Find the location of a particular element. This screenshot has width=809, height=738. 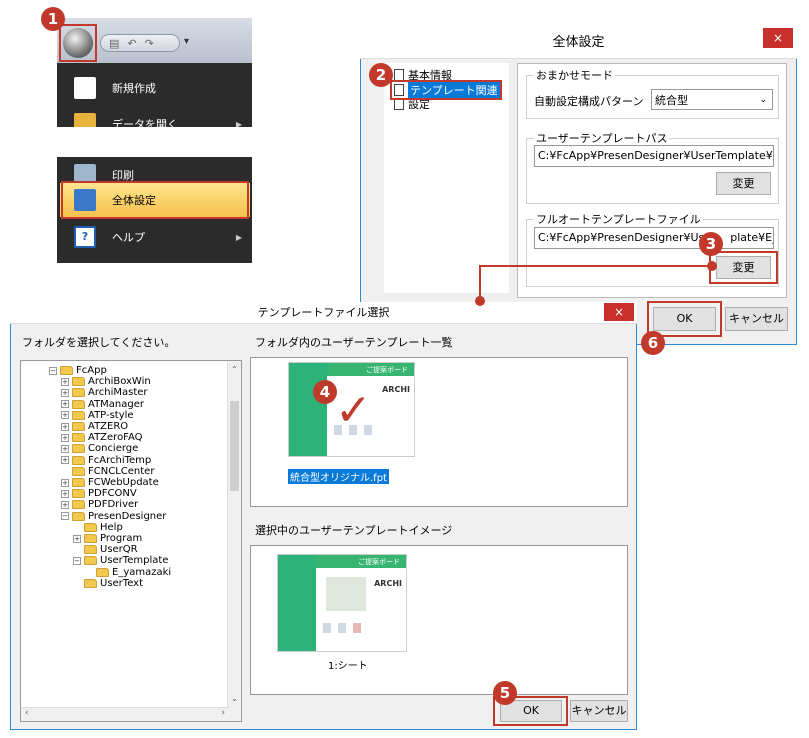

folder-item: + PDFCONV is located at coordinates (99, 493).